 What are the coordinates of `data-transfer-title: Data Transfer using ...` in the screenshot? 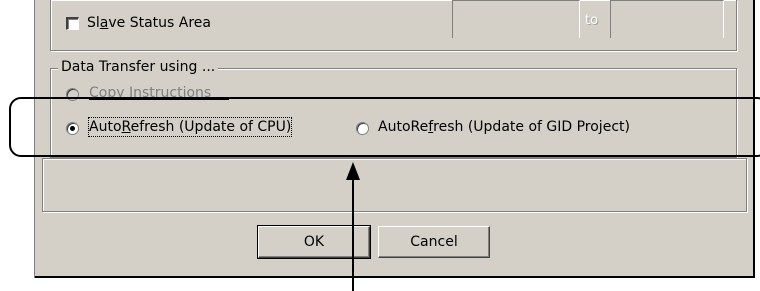 It's located at (138, 67).